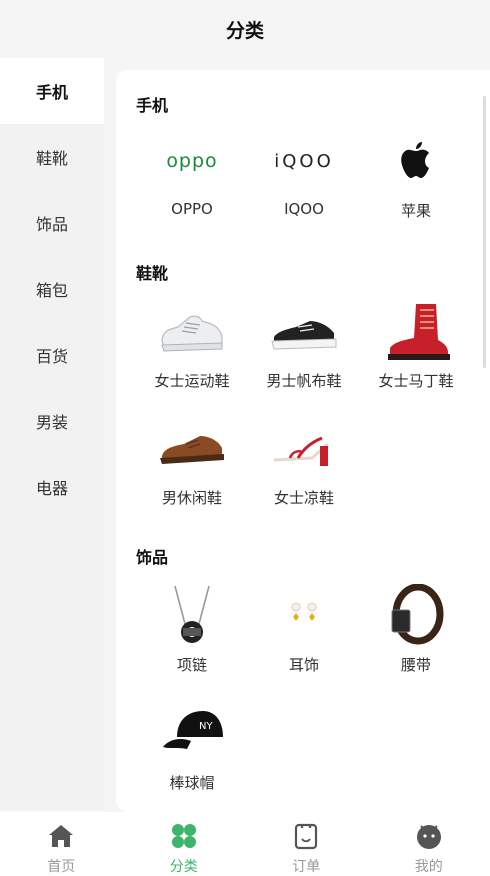 This screenshot has width=490, height=876. I want to click on tab-home: 首页, so click(61, 844).